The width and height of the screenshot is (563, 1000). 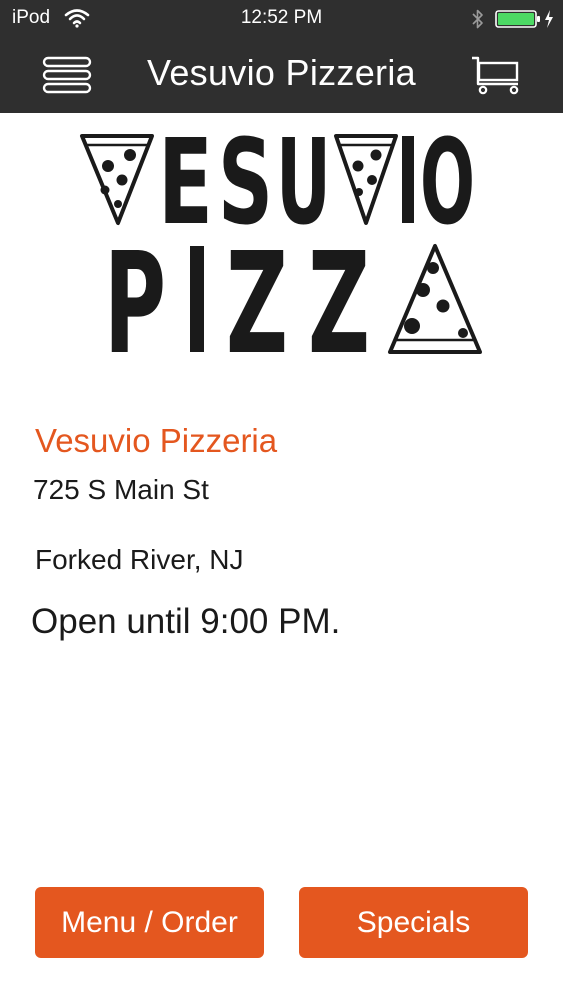 What do you see at coordinates (135, 290) in the screenshot?
I see `svg-text: P` at bounding box center [135, 290].